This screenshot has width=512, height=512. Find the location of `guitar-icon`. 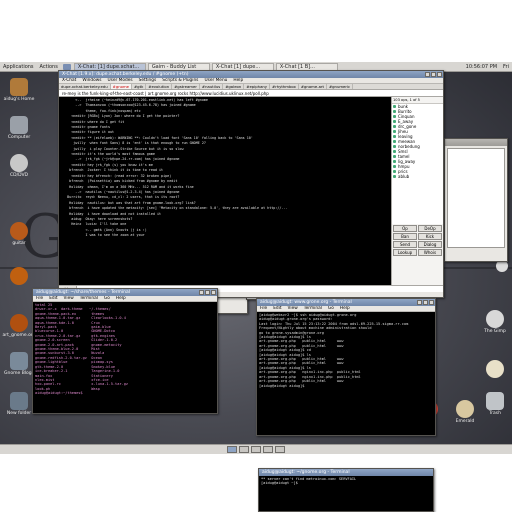

guitar-icon is located at coordinates (19, 276).